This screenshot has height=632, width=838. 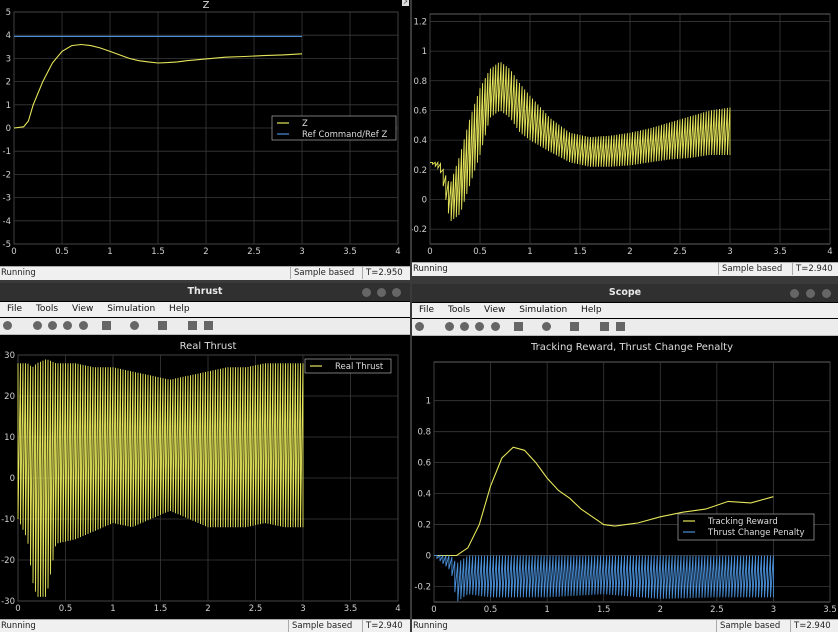 I want to click on status-time: T=2.950, so click(x=384, y=273).